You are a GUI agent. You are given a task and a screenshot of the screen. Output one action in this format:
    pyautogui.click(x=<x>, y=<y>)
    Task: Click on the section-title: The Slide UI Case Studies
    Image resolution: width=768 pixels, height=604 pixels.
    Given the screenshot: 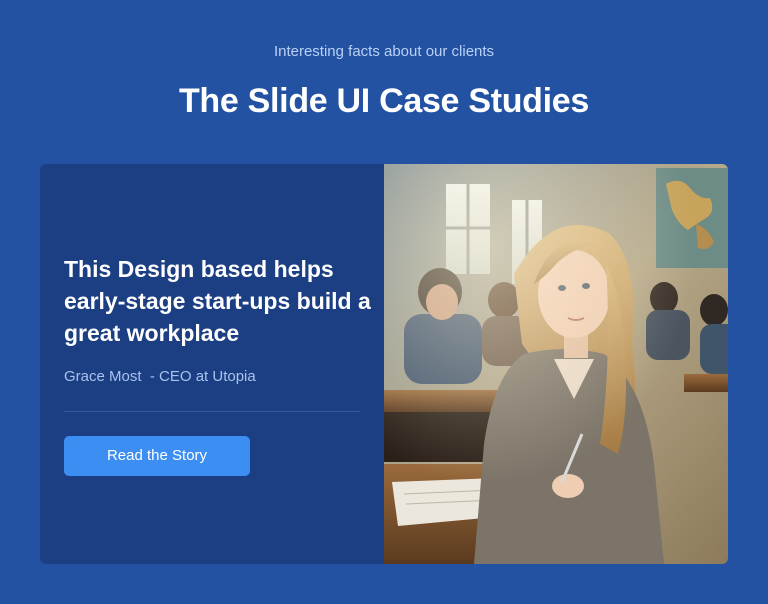 What is the action you would take?
    pyautogui.click(x=384, y=101)
    